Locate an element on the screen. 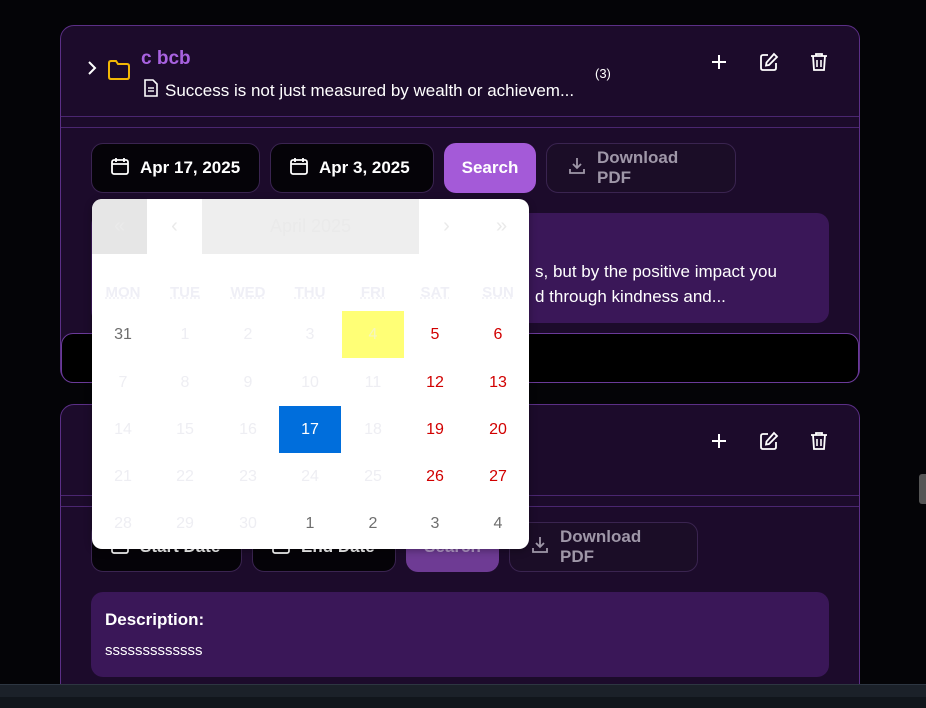 The image size is (926, 708). weekday-thu: THU is located at coordinates (310, 292).